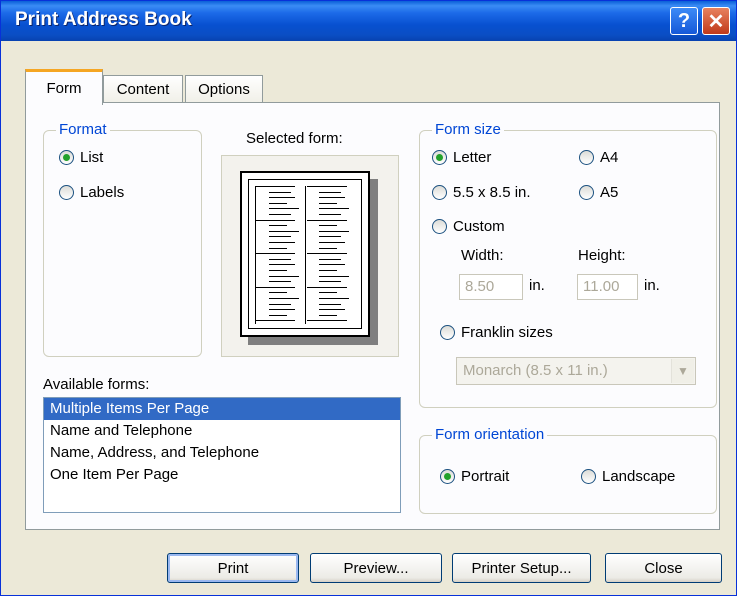 This screenshot has width=737, height=596. Describe the element at coordinates (91, 192) in the screenshot. I see `format-labels-radio: Labels` at that location.